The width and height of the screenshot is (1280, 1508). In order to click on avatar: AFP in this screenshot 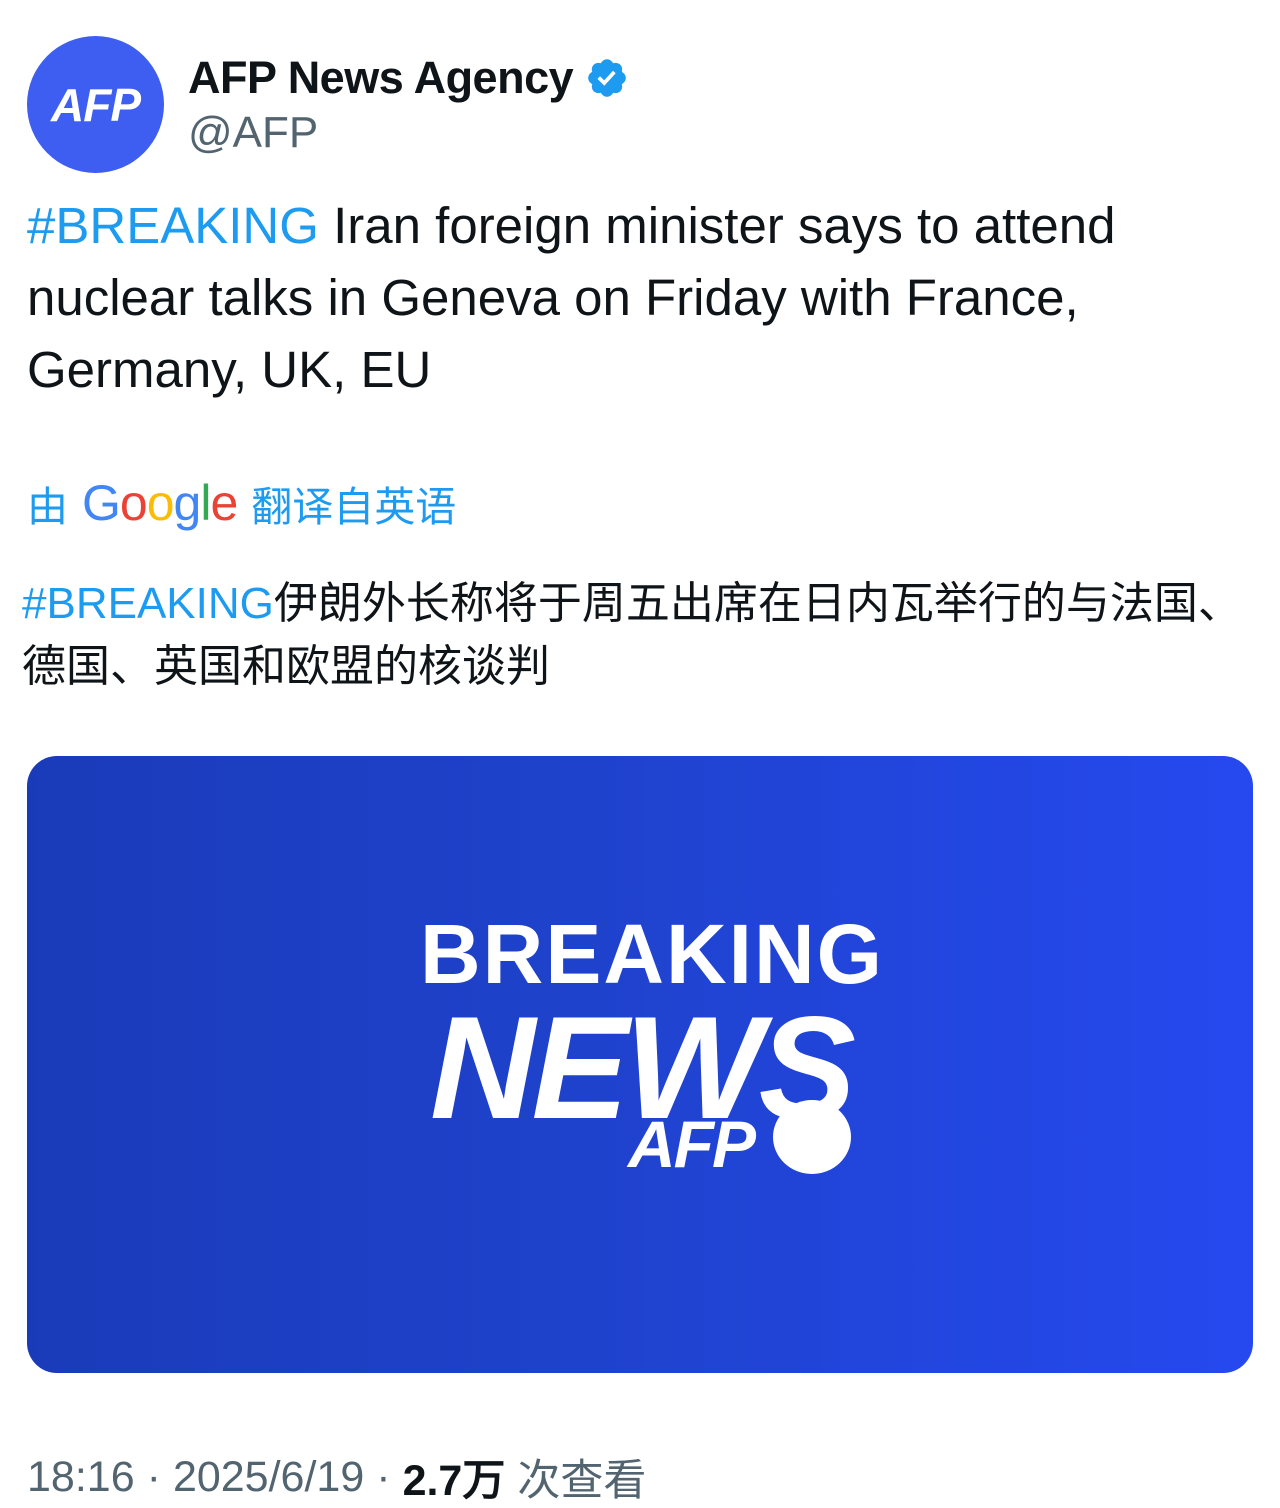, I will do `click(95, 104)`.